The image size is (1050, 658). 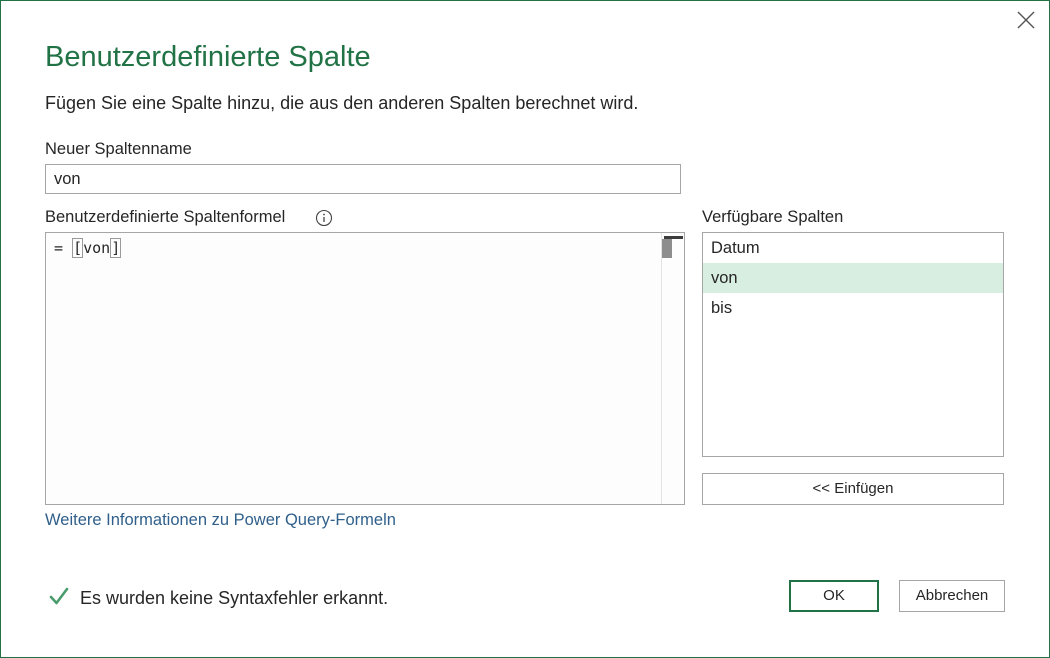 What do you see at coordinates (363, 179) in the screenshot?
I see `column-name-input` at bounding box center [363, 179].